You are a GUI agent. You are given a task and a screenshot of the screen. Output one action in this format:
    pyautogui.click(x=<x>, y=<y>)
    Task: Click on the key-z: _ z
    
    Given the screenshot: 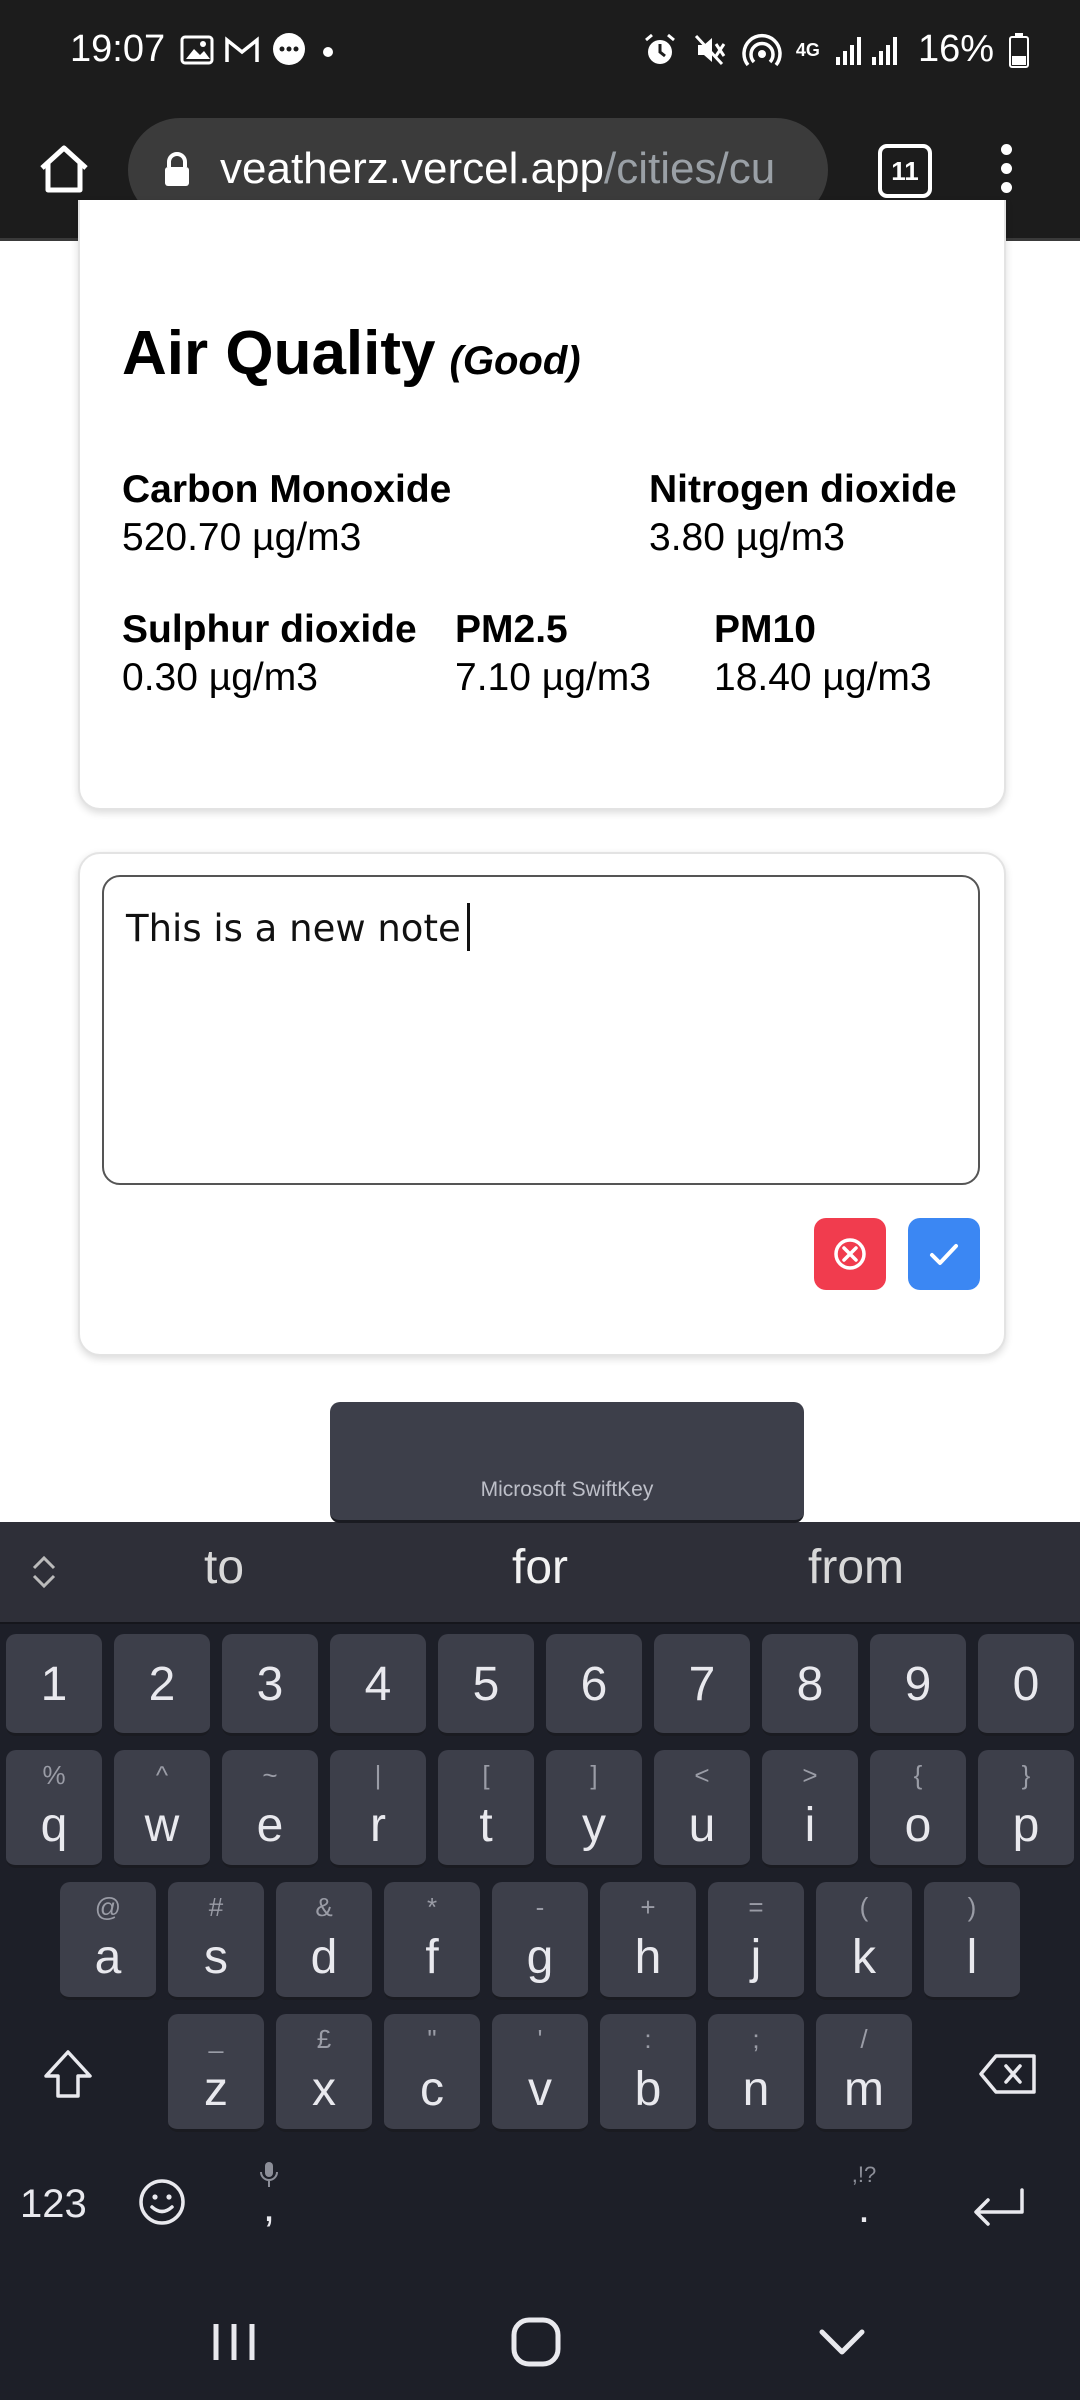 What is the action you would take?
    pyautogui.click(x=216, y=2073)
    